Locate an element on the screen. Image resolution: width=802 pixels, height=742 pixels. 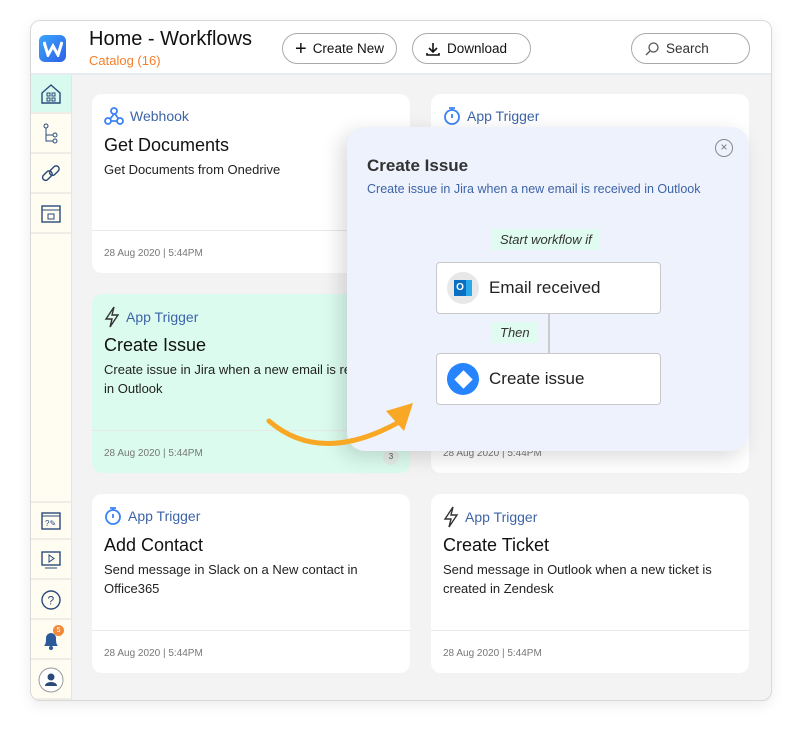
then-label: Then is located at coordinates (515, 332).